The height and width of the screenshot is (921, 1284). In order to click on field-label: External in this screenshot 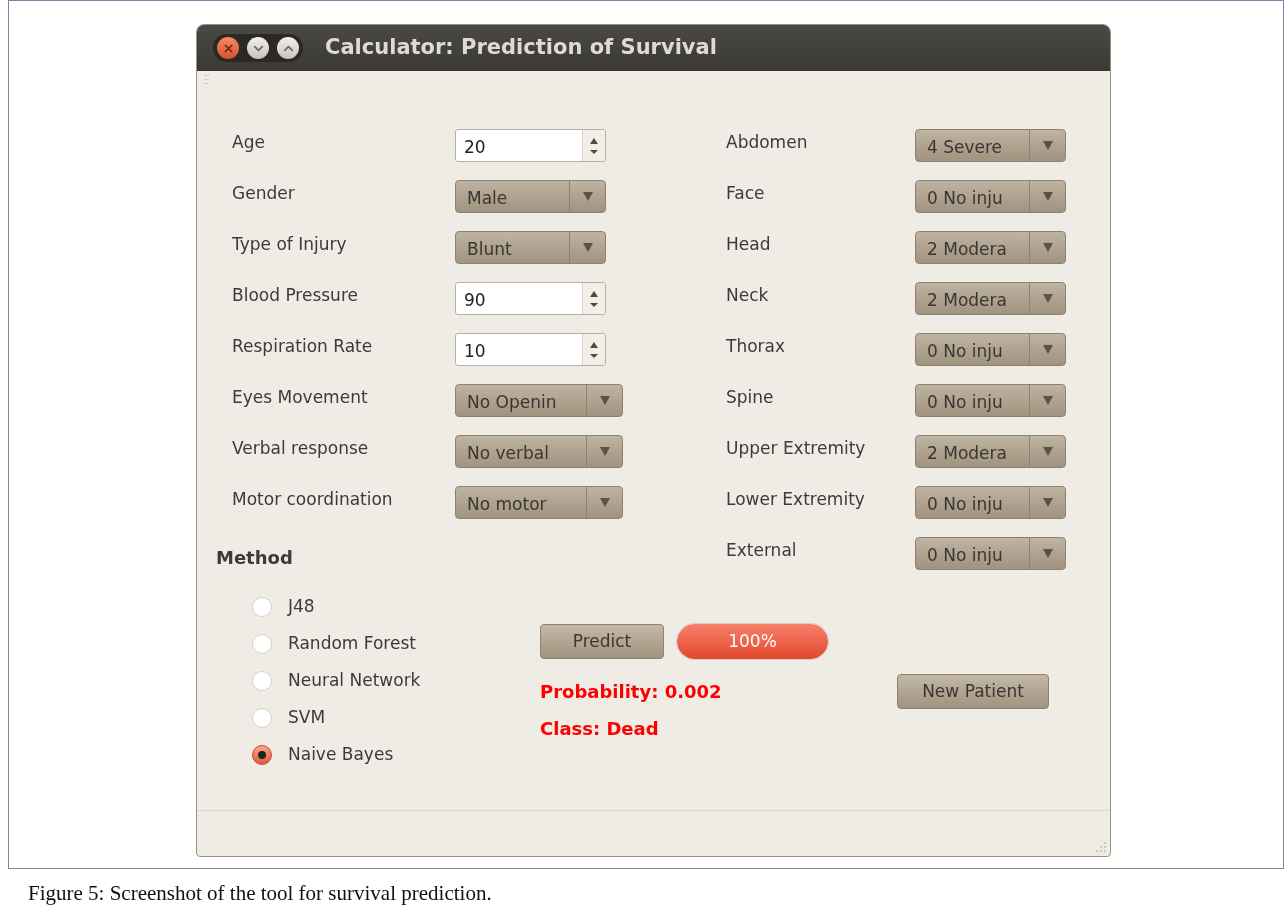, I will do `click(762, 550)`.